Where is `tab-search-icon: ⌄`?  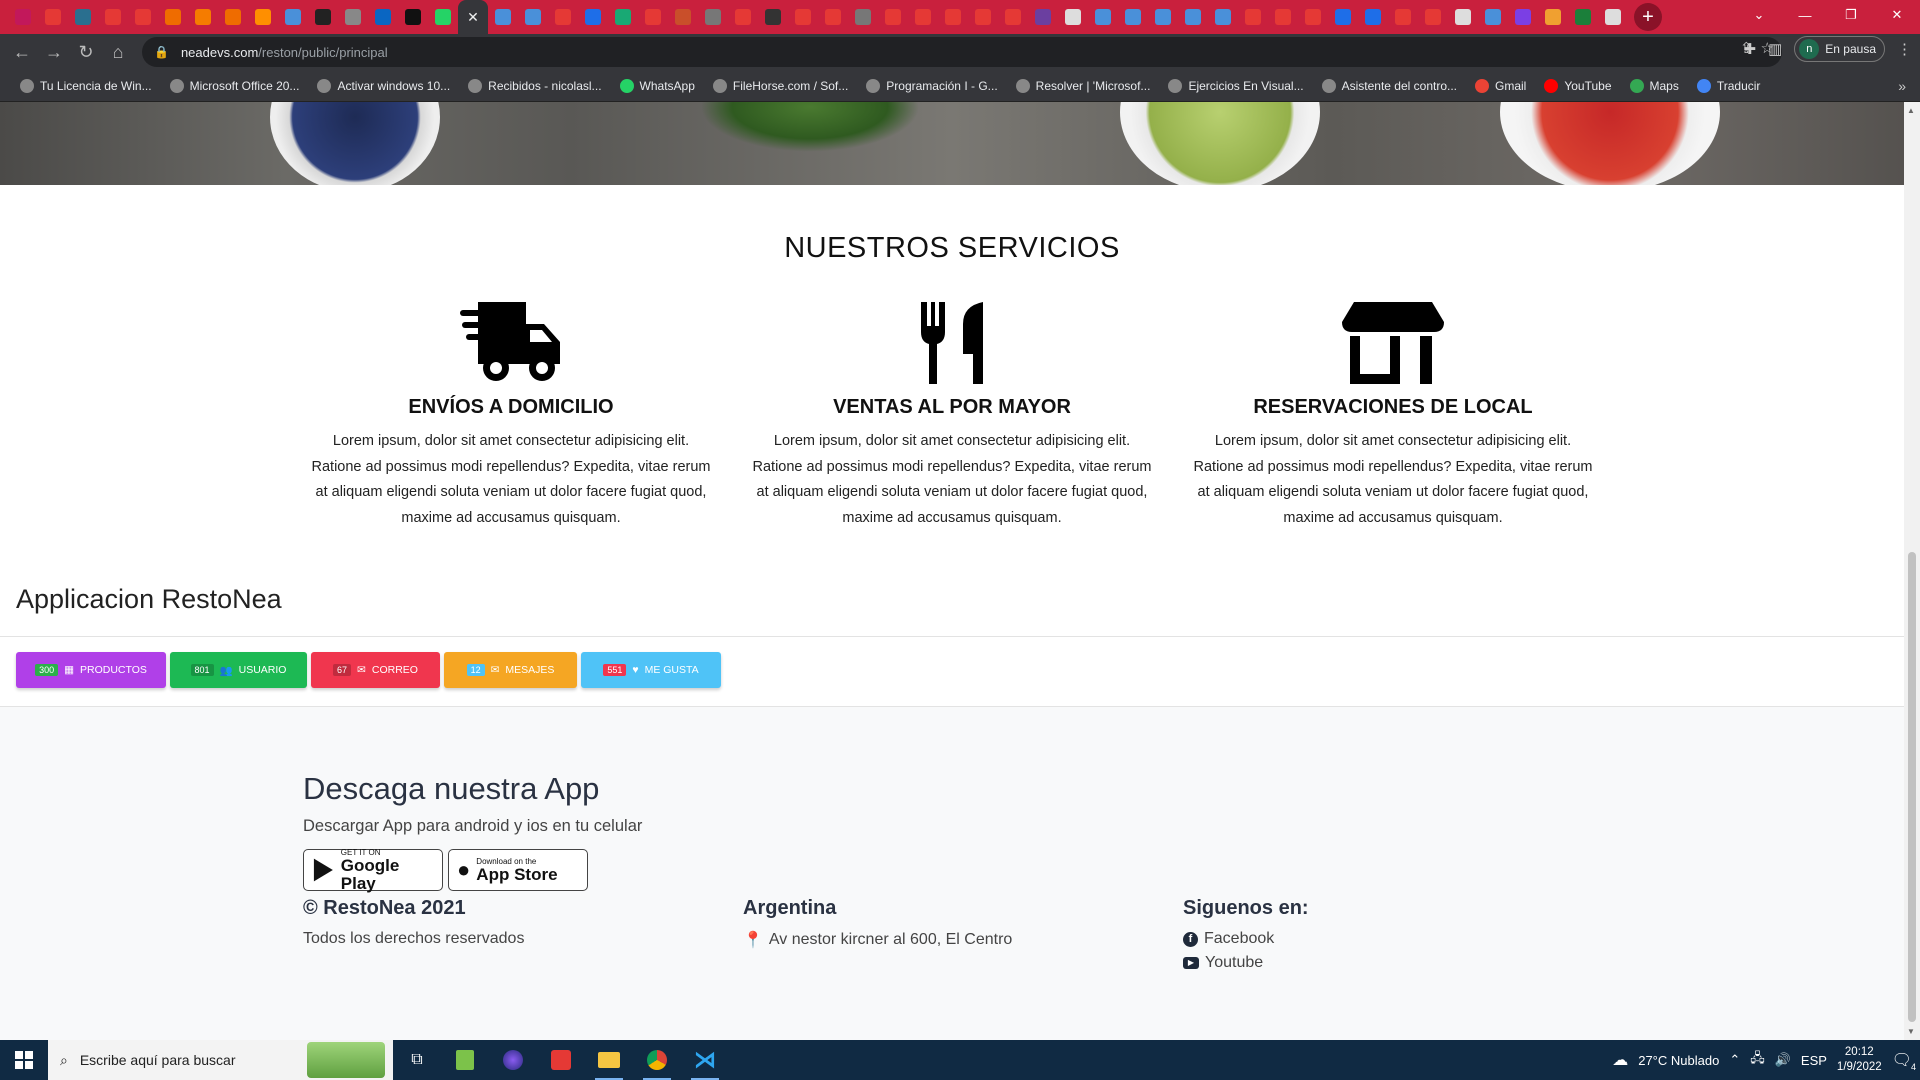
tab-search-icon: ⌄ is located at coordinates (1759, 15).